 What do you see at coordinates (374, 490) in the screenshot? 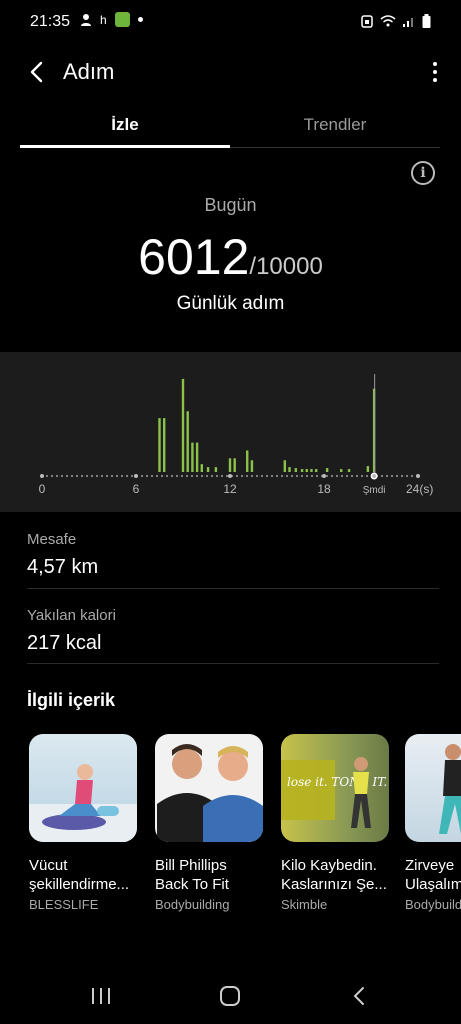
I see `tick-label: Şmdi` at bounding box center [374, 490].